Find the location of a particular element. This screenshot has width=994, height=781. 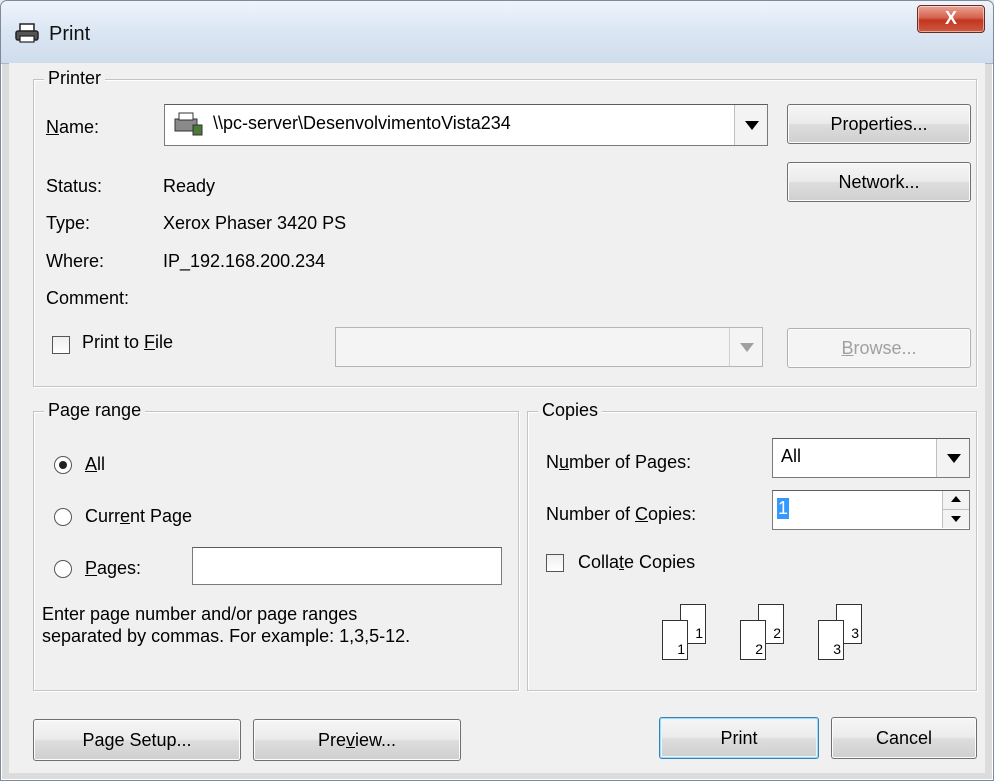

spin-down-button is located at coordinates (955, 519).